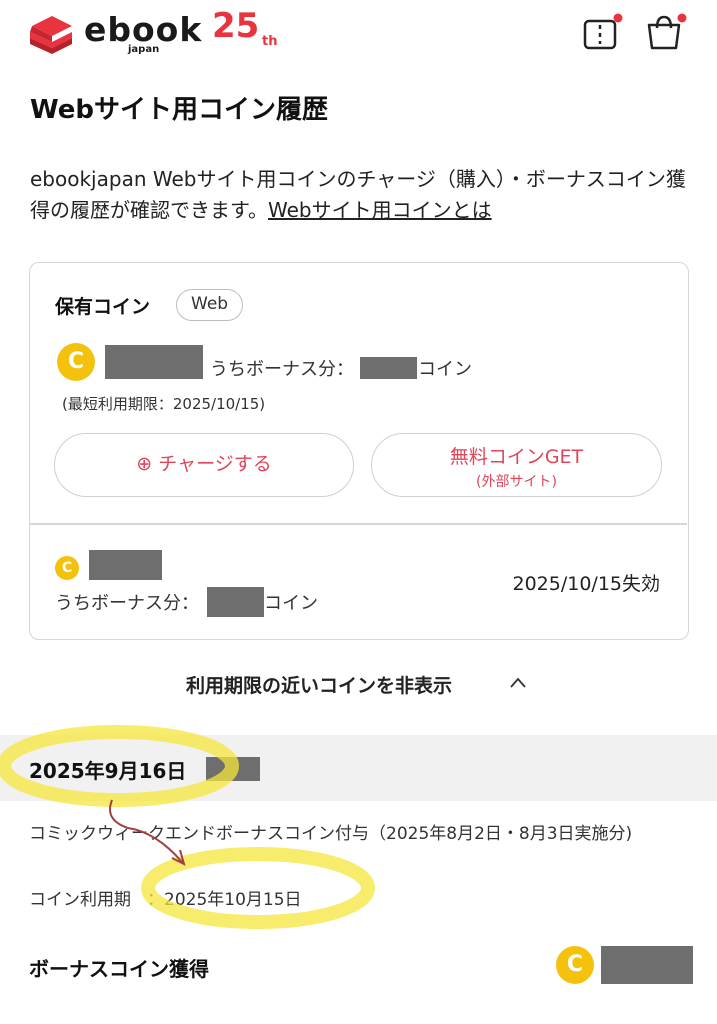 Image resolution: width=717 pixels, height=1024 pixels. I want to click on web-coin-info-link: Webサイト用コインとは, so click(380, 210).